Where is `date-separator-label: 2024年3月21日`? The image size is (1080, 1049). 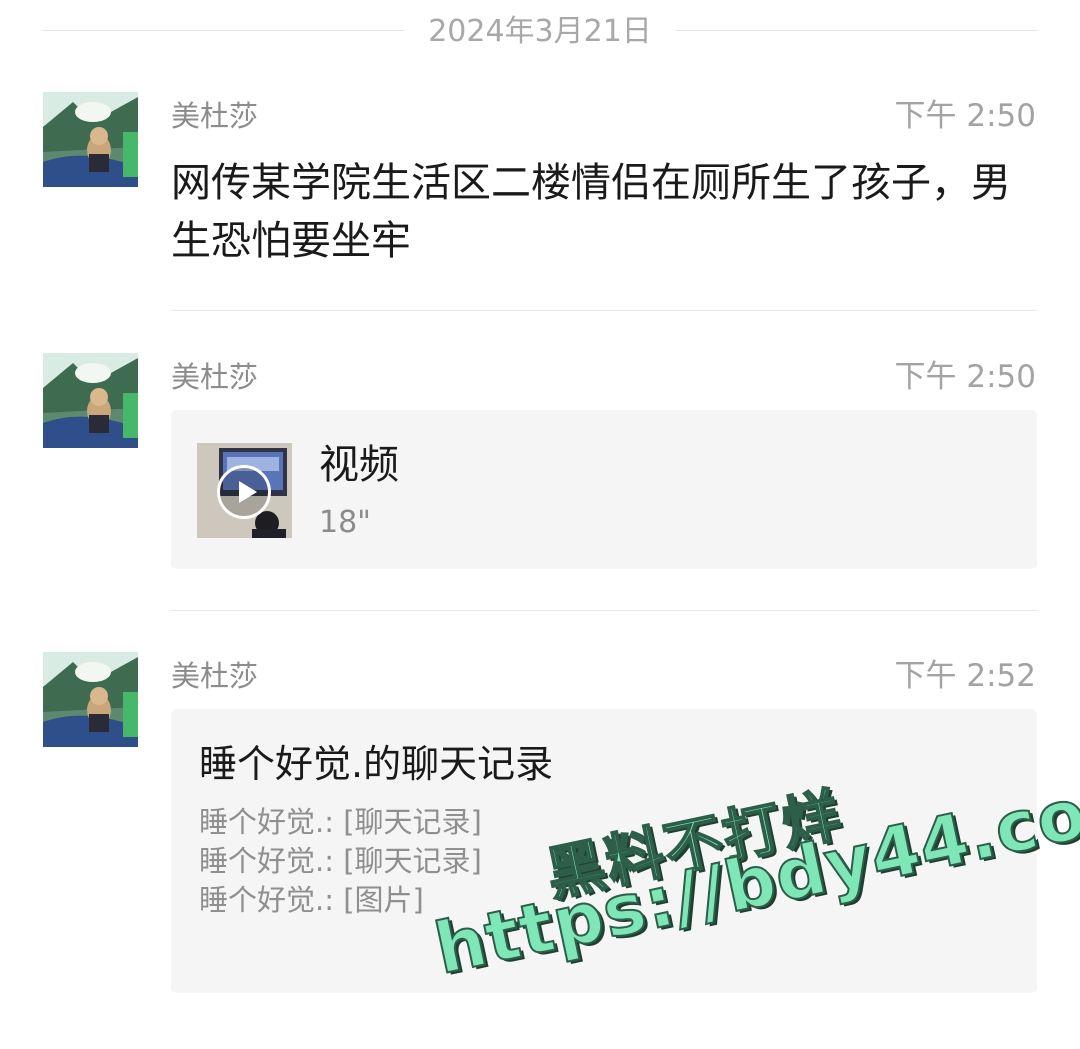 date-separator-label: 2024年3月21日 is located at coordinates (540, 31).